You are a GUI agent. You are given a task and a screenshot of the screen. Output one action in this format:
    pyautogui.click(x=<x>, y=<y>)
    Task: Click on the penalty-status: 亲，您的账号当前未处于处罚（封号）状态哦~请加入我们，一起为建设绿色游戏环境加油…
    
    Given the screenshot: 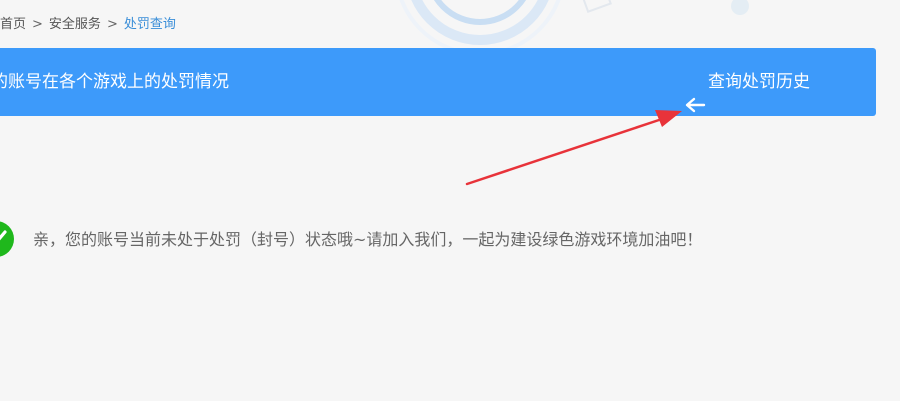 What is the action you would take?
    pyautogui.click(x=450, y=240)
    